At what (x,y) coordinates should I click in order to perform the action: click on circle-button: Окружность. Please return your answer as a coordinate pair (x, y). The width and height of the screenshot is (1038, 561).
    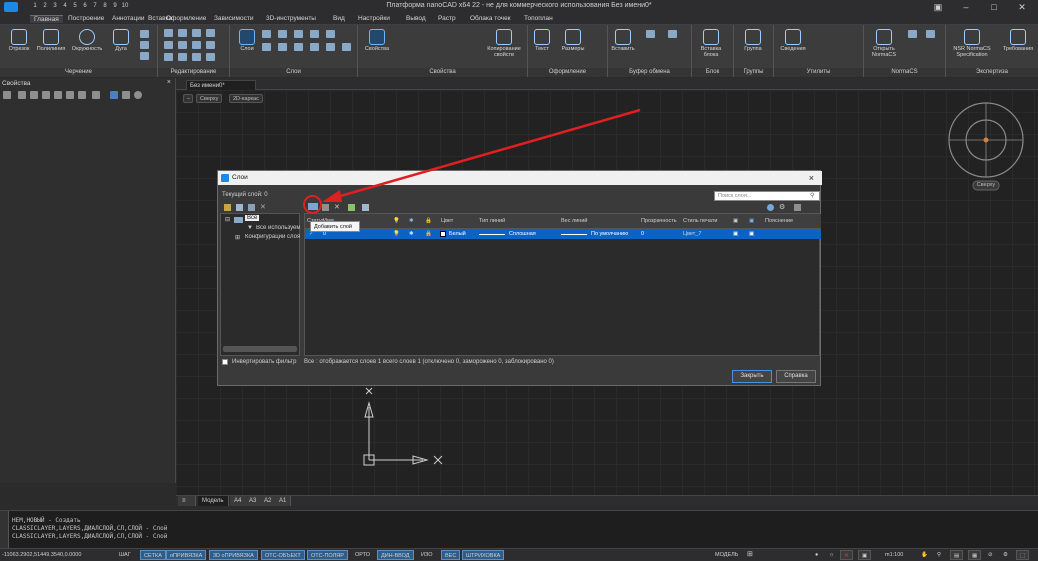
    Looking at the image, I should click on (87, 40).